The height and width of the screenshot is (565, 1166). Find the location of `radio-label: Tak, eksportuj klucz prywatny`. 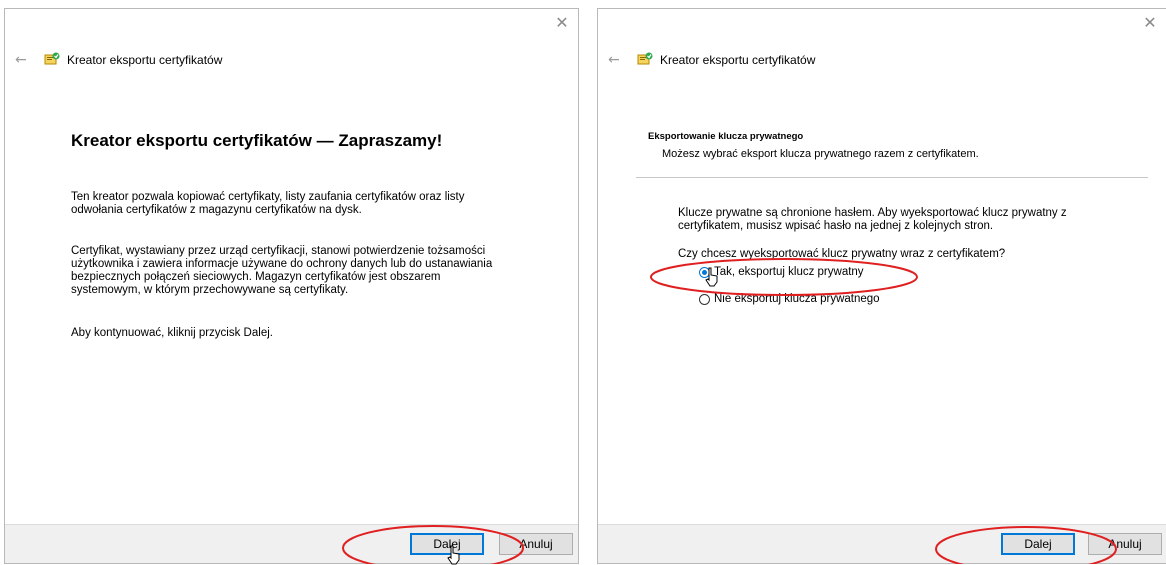

radio-label: Tak, eksportuj klucz prywatny is located at coordinates (789, 272).